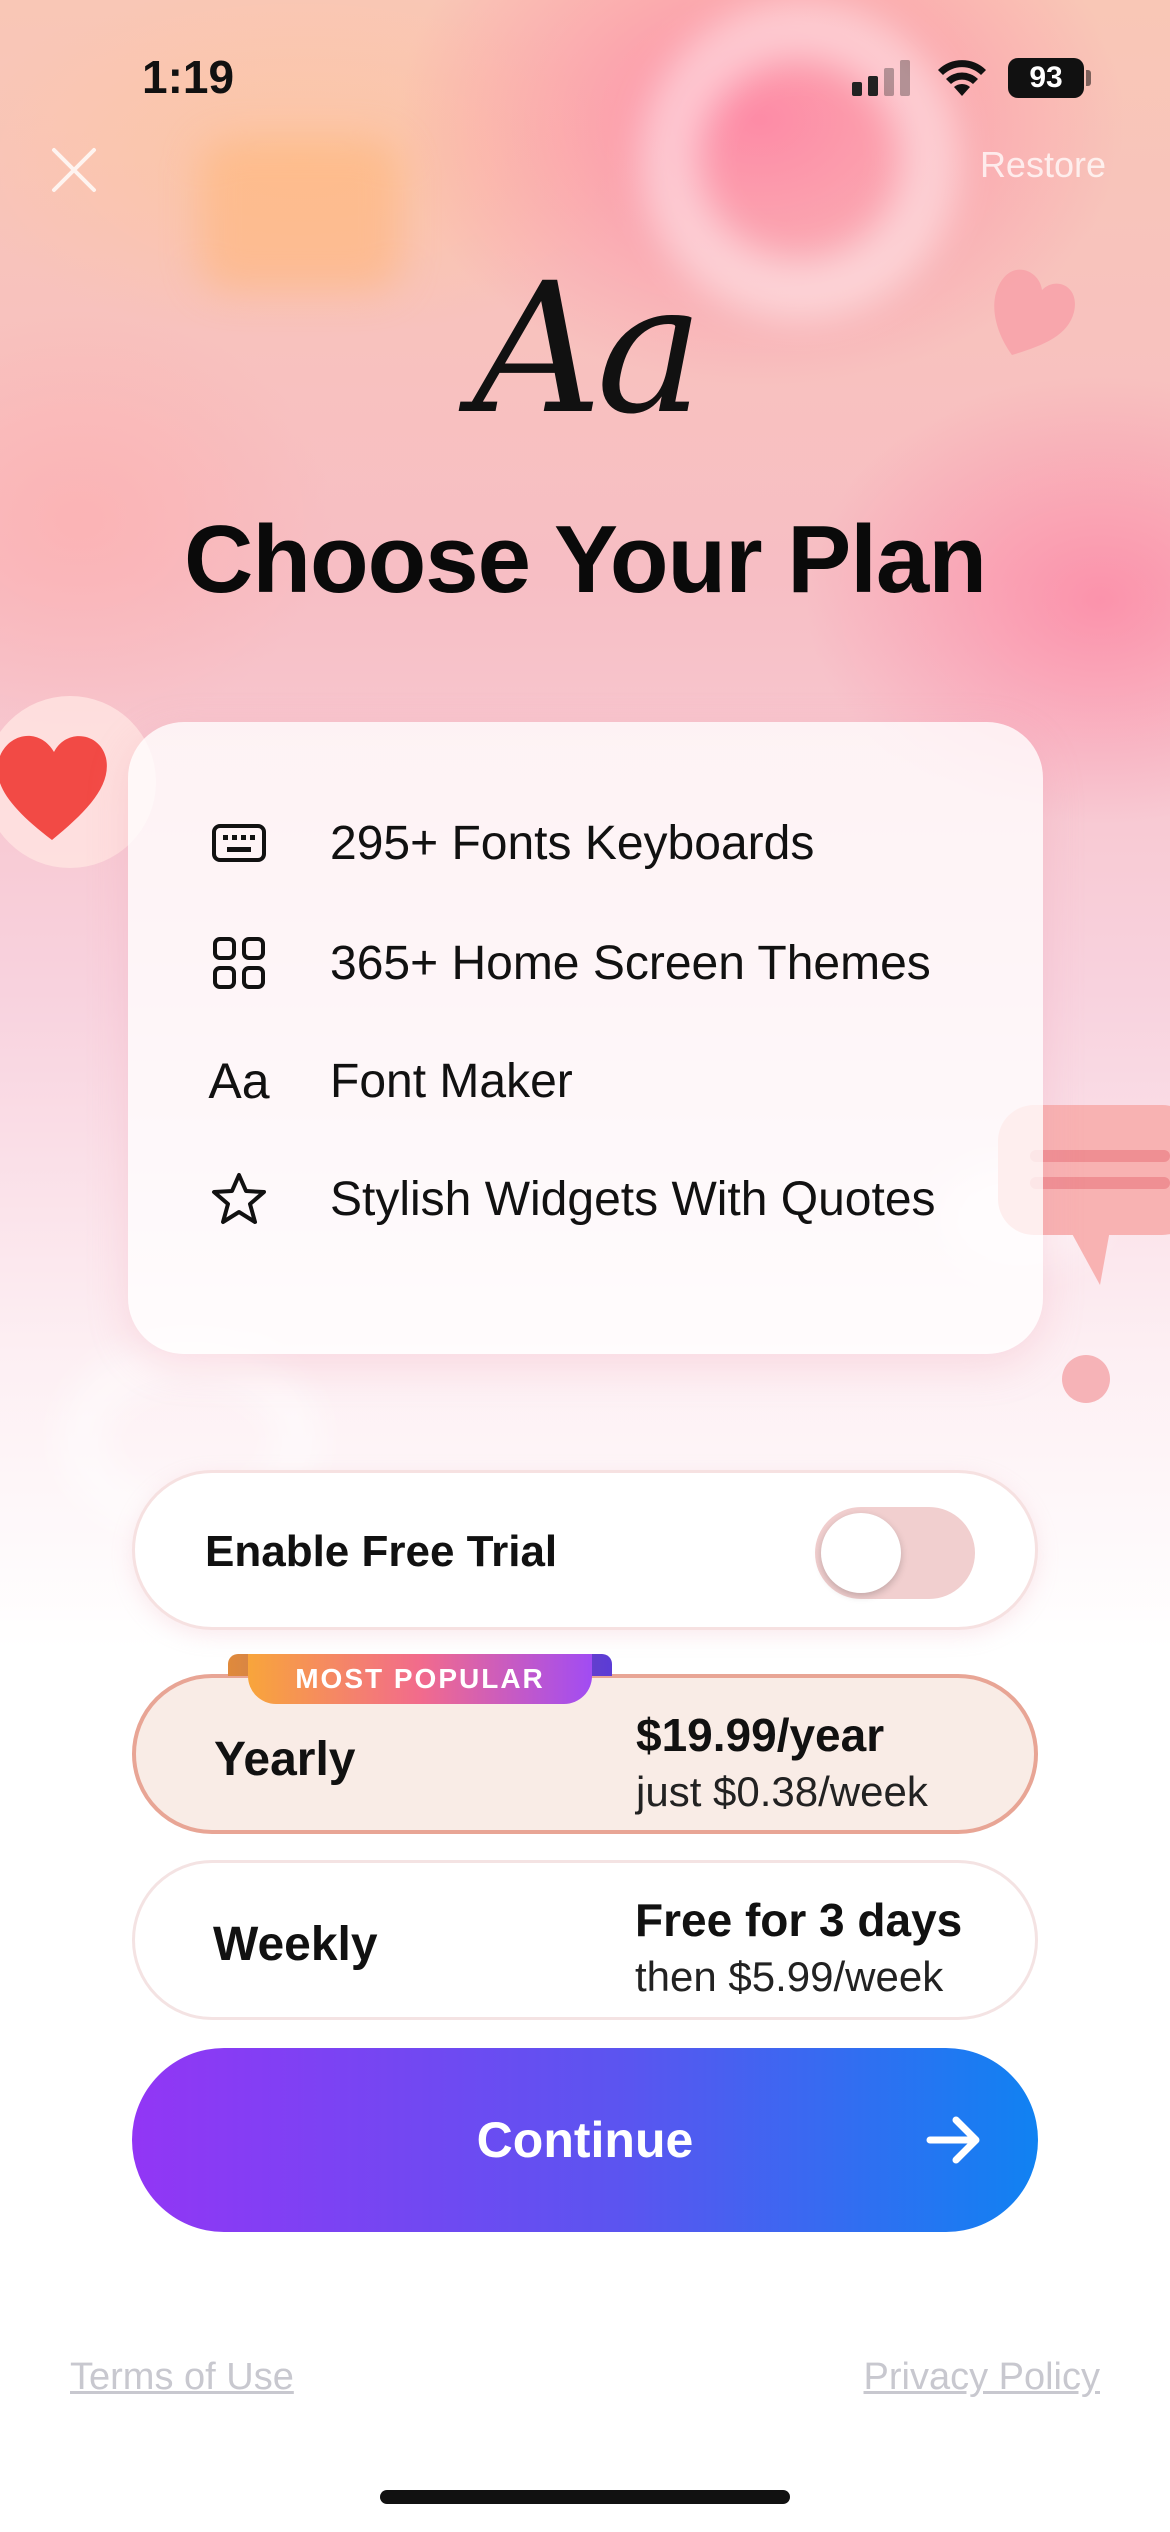 The width and height of the screenshot is (1170, 2532). I want to click on badge-label: MOST POPULAR, so click(420, 1679).